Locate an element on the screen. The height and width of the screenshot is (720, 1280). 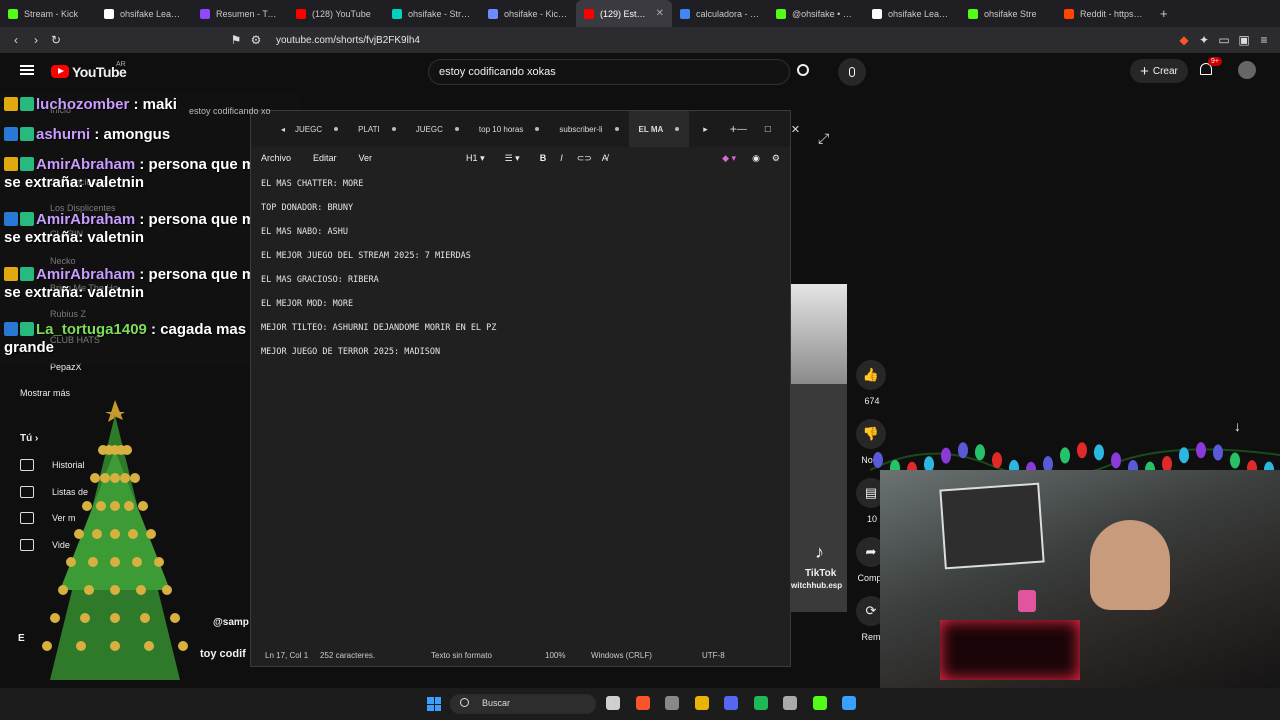
plus-icon: + is located at coordinates (1144, 71).